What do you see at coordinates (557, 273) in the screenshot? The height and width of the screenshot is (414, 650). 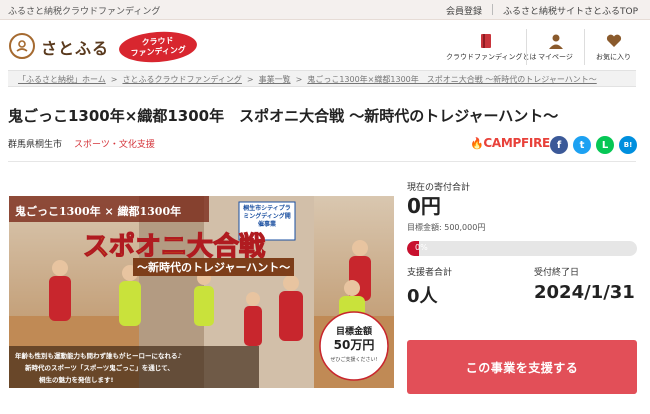 I see `deadline-label: 受付終了日` at bounding box center [557, 273].